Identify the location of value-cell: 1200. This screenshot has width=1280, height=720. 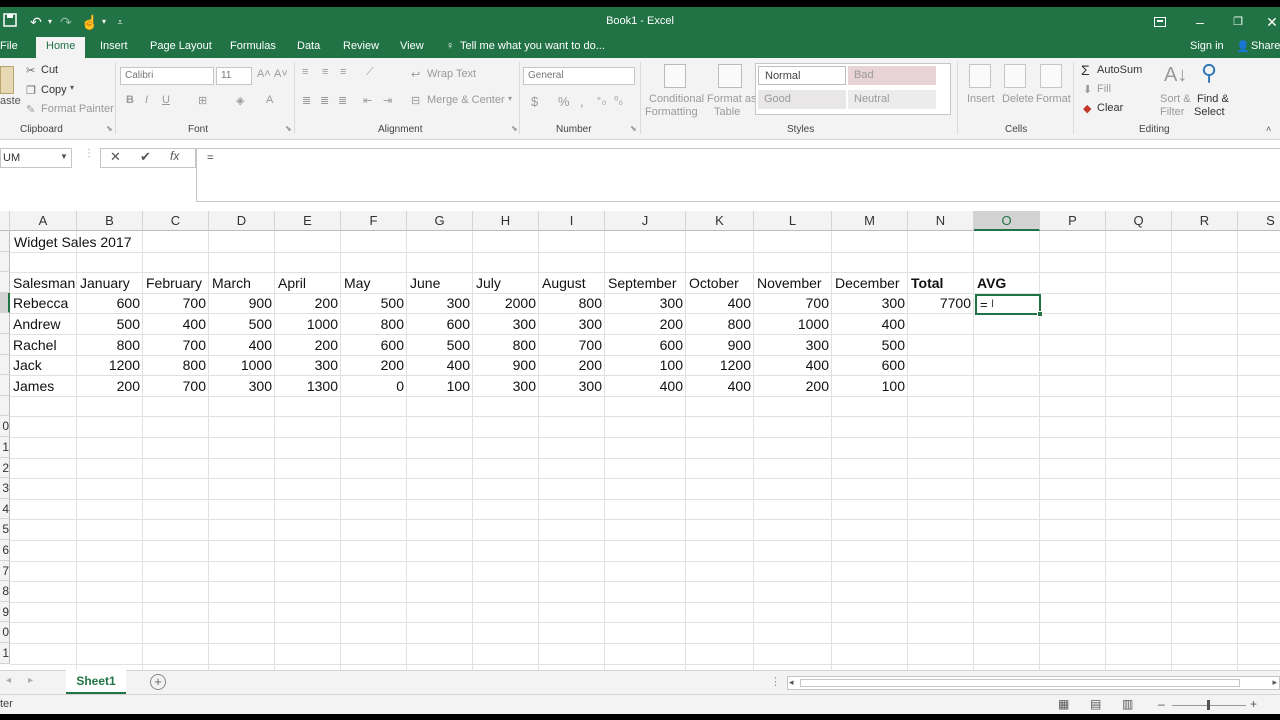
(110, 365).